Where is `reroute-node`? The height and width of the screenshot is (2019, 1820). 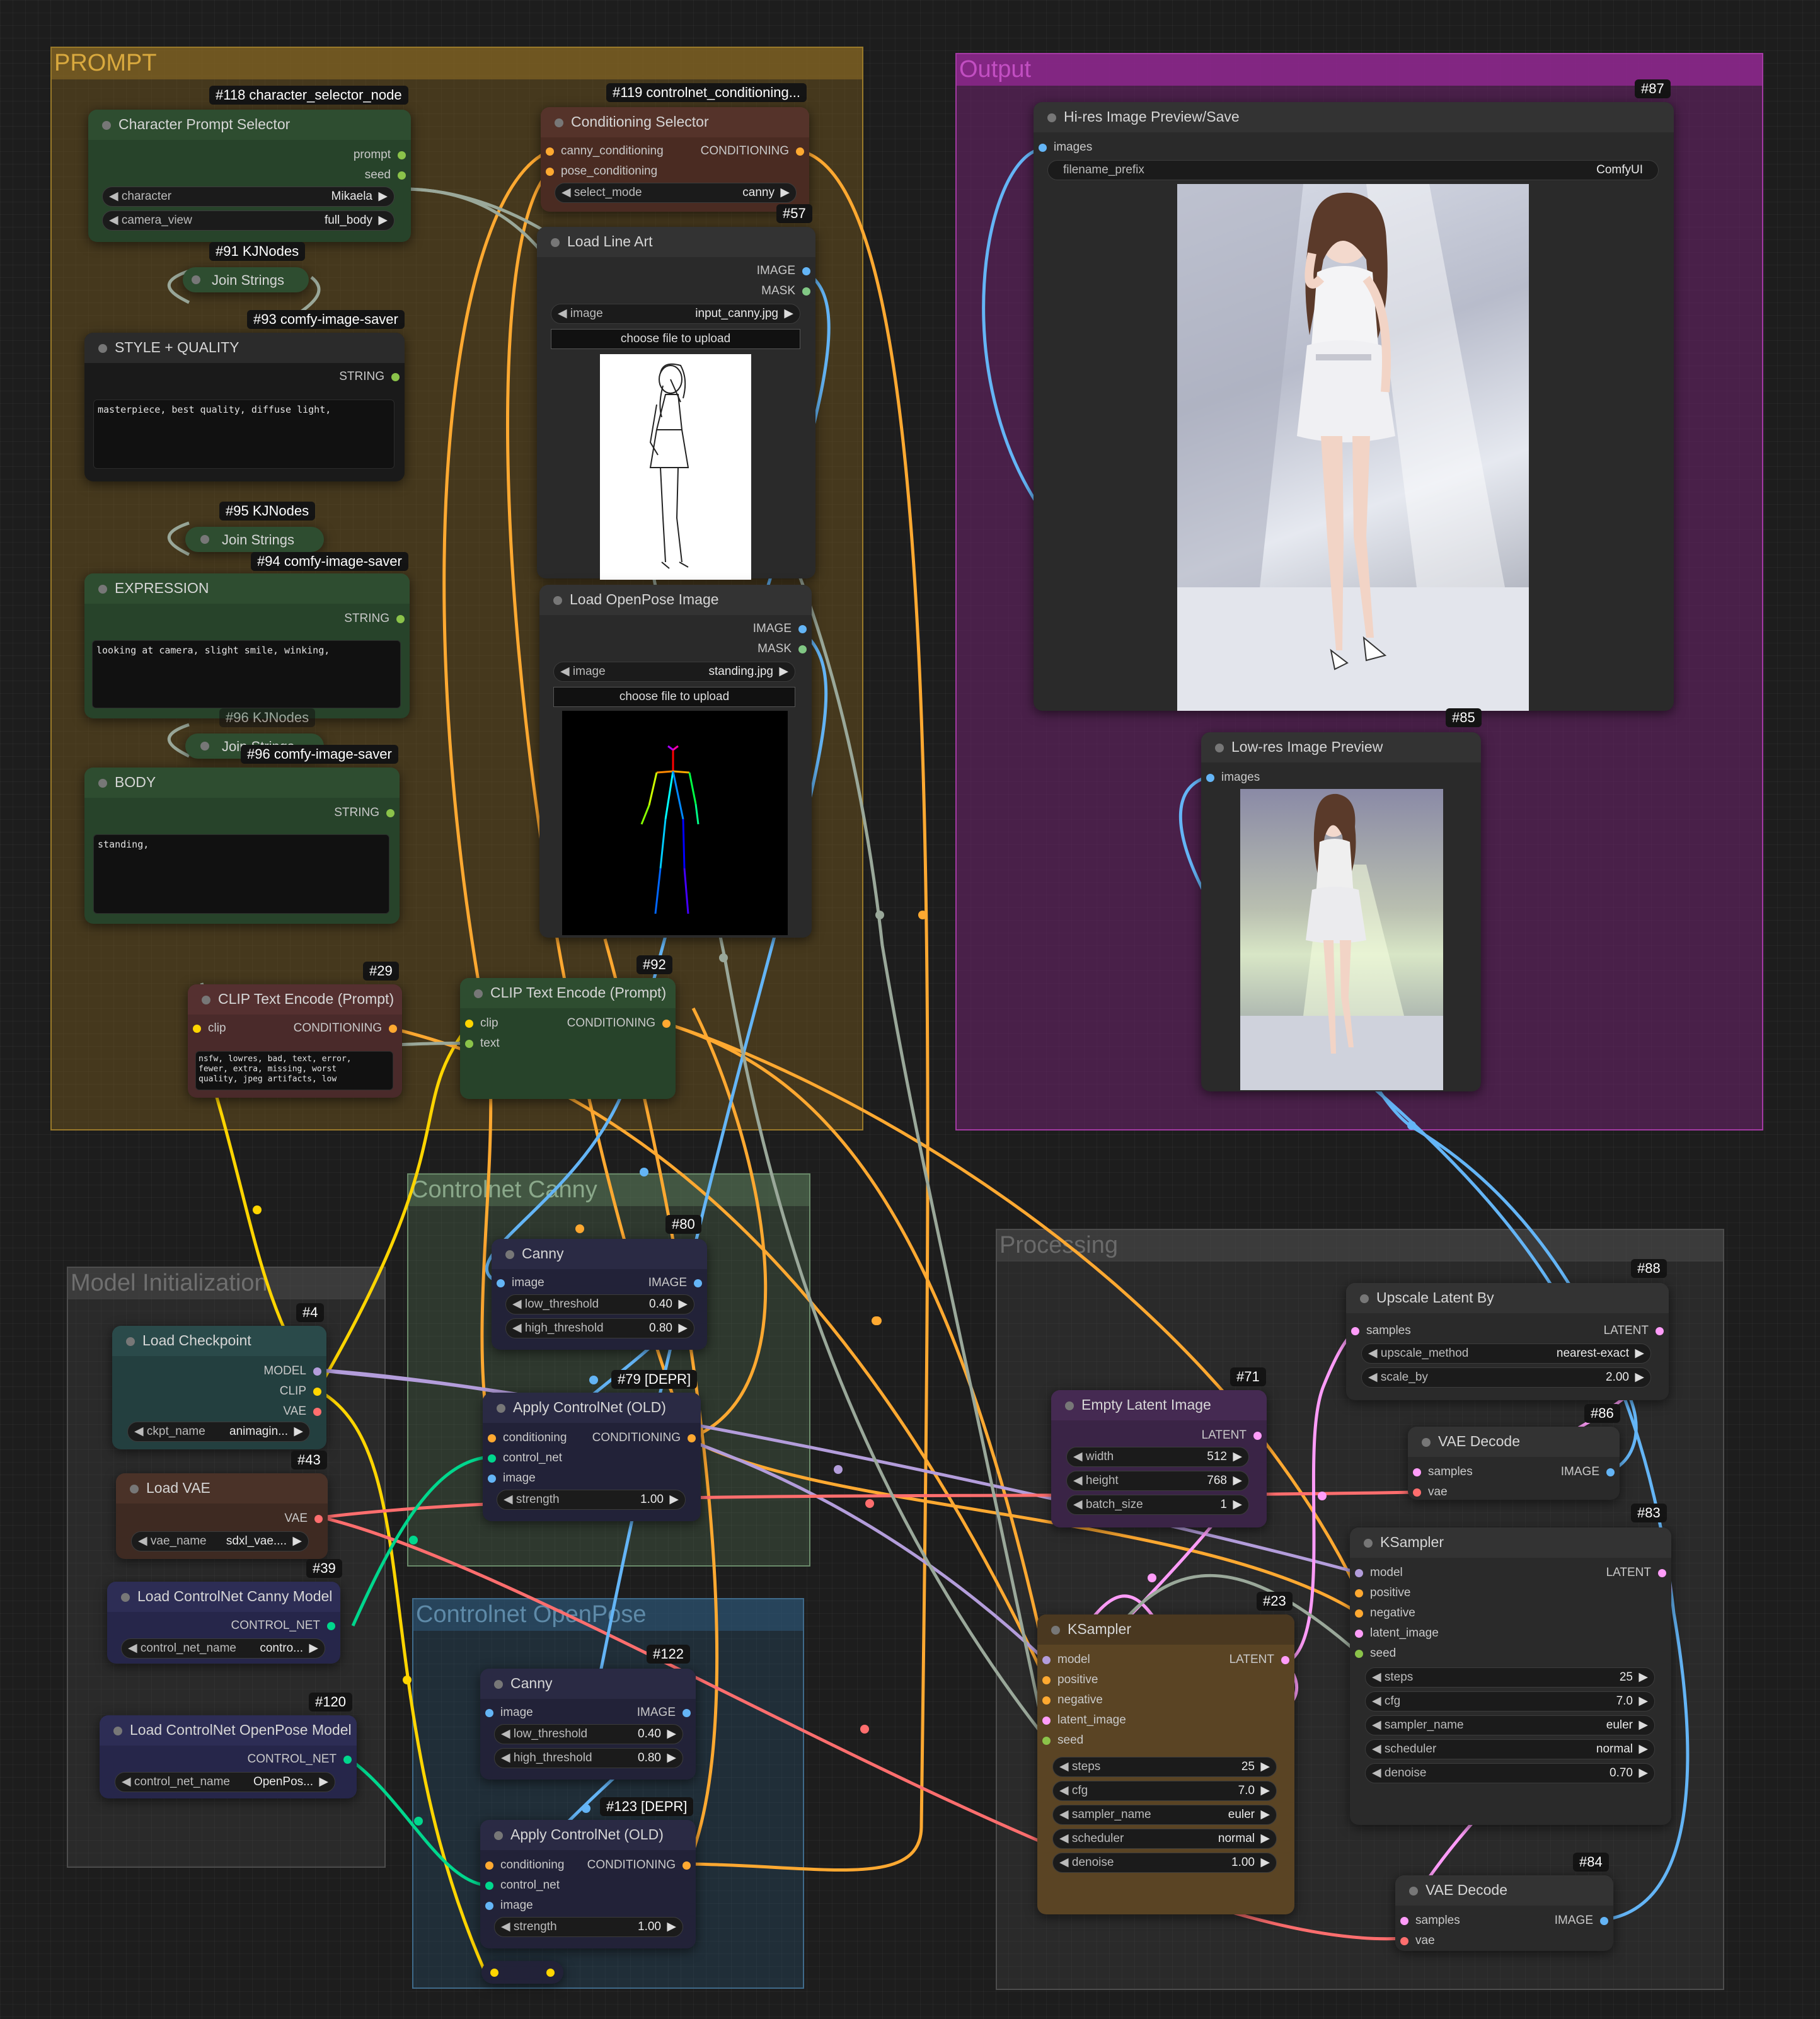 reroute-node is located at coordinates (522, 1973).